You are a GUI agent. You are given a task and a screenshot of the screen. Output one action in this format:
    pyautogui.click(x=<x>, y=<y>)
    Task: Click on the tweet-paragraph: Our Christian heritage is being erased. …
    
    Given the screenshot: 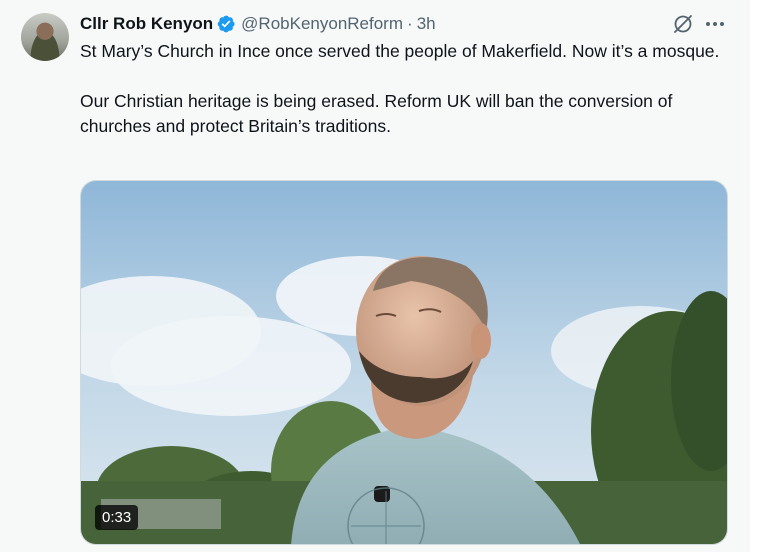 What is the action you would take?
    pyautogui.click(x=376, y=113)
    